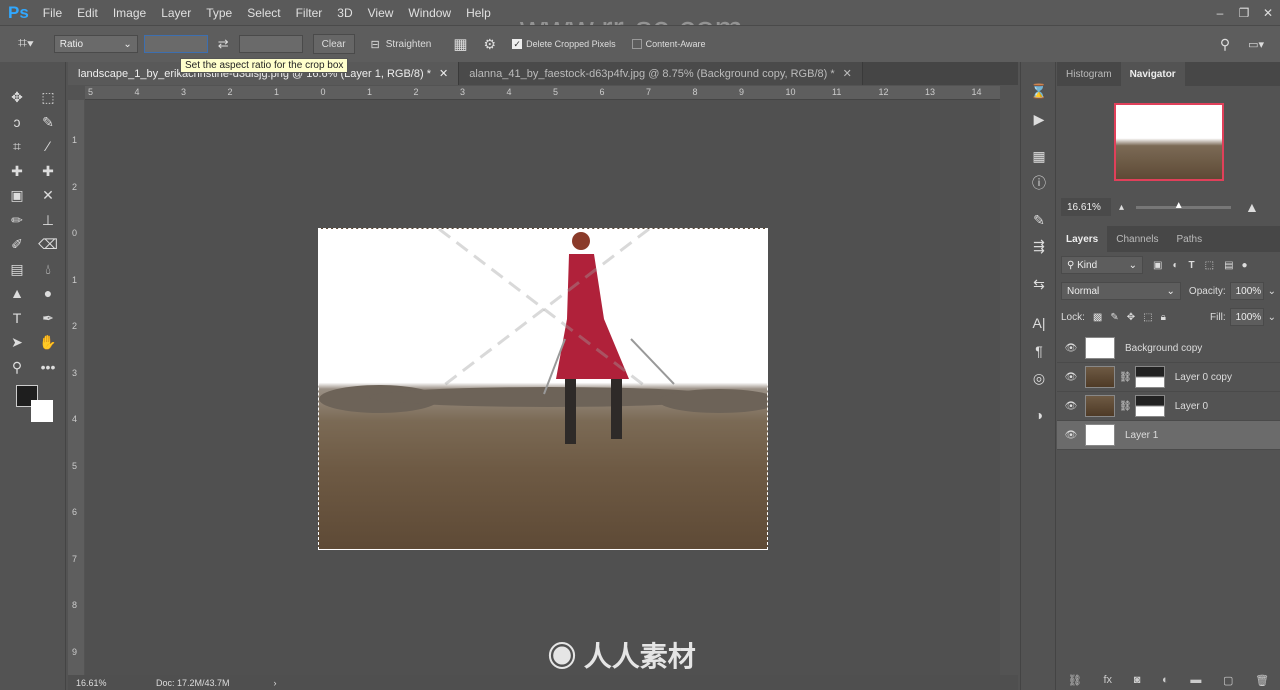 Image resolution: width=1280 pixels, height=690 pixels. I want to click on gear-icon: ⚙, so click(490, 44).